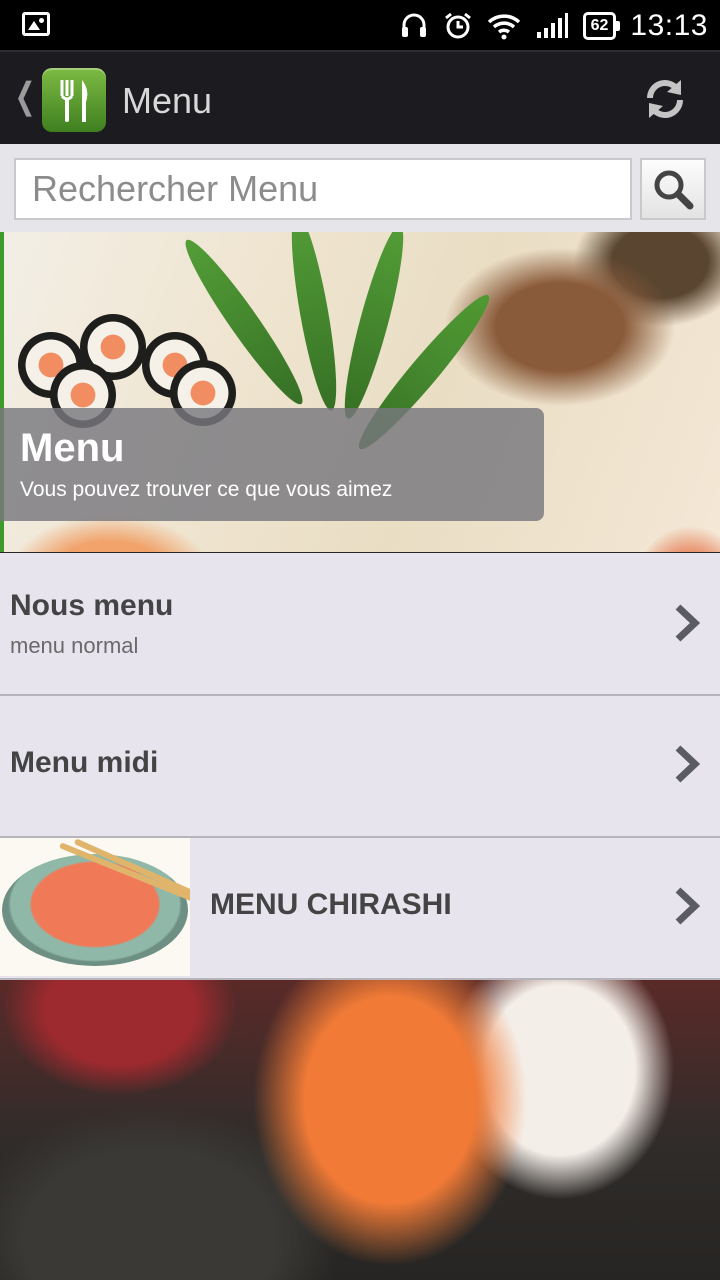  What do you see at coordinates (458, 26) in the screenshot?
I see `alarm-icon` at bounding box center [458, 26].